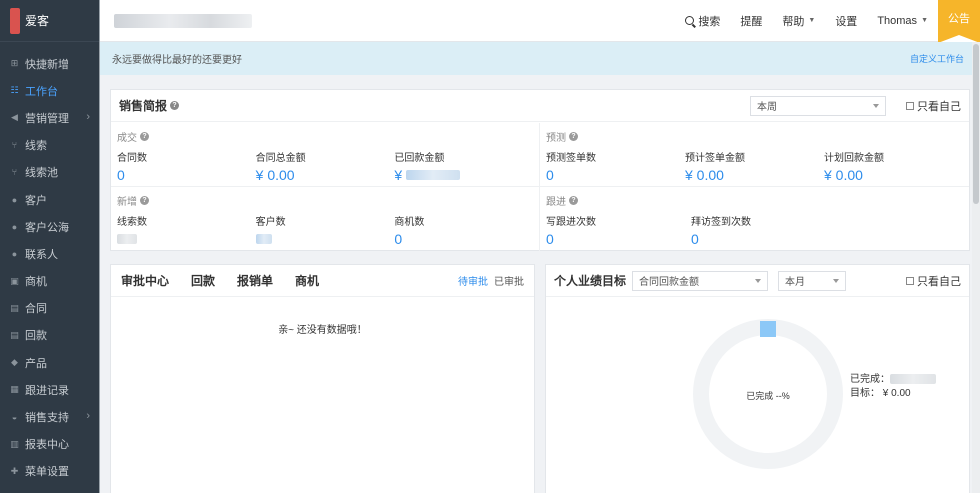 The height and width of the screenshot is (493, 980). What do you see at coordinates (509, 280) in the screenshot?
I see `approved-filter: 已审批` at bounding box center [509, 280].